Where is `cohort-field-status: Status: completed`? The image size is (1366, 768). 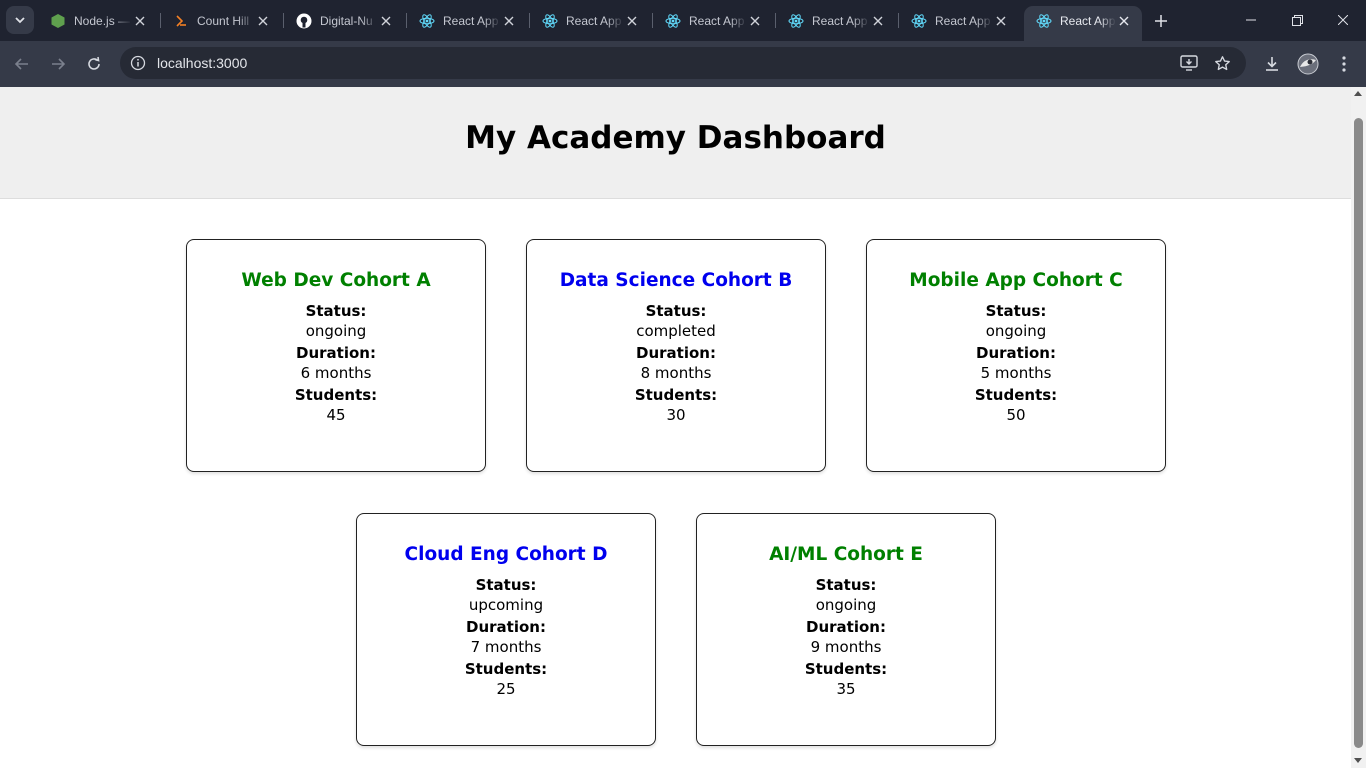
cohort-field-status: Status: completed is located at coordinates (676, 321).